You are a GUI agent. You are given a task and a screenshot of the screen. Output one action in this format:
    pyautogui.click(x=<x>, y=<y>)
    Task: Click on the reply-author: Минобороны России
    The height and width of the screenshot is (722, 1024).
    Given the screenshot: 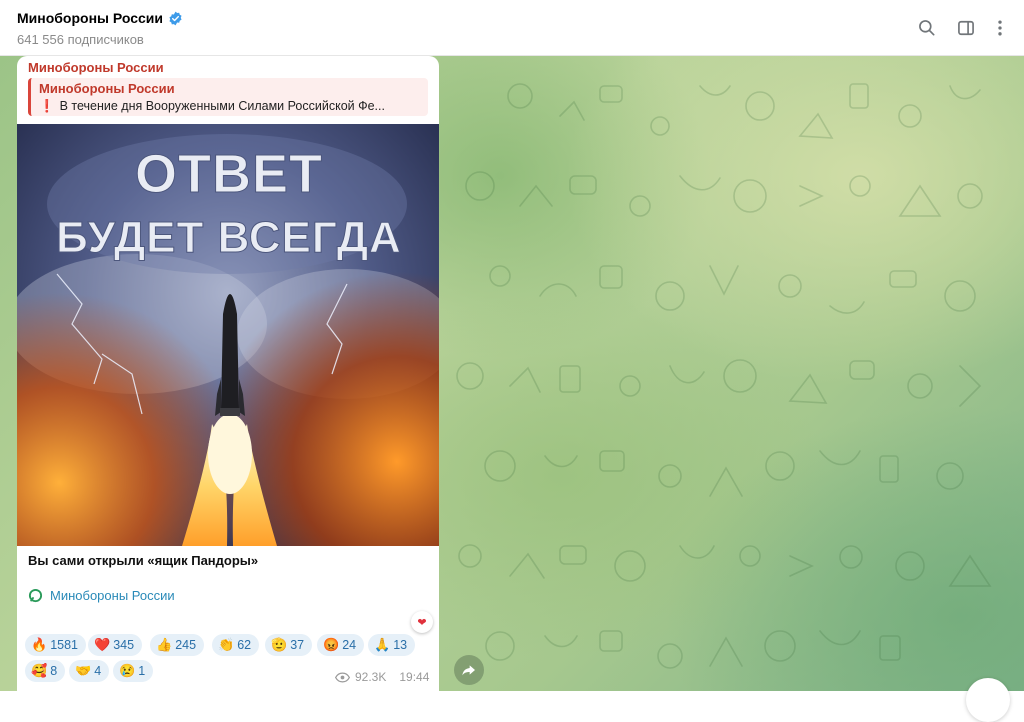 What is the action you would take?
    pyautogui.click(x=107, y=88)
    